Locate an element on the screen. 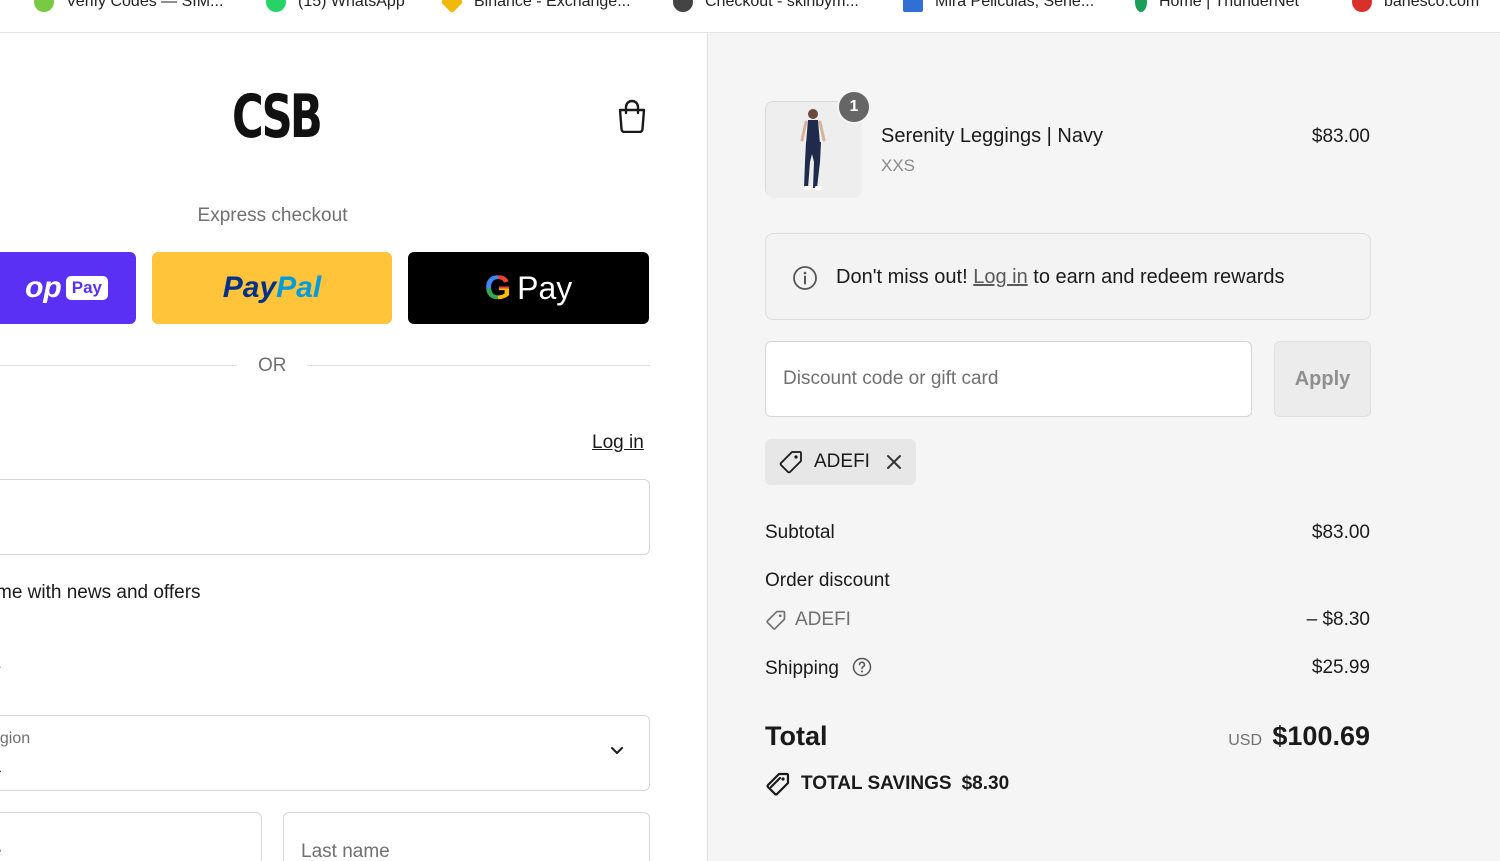 The image size is (1500, 861). total-value: $100.69 is located at coordinates (1321, 736).